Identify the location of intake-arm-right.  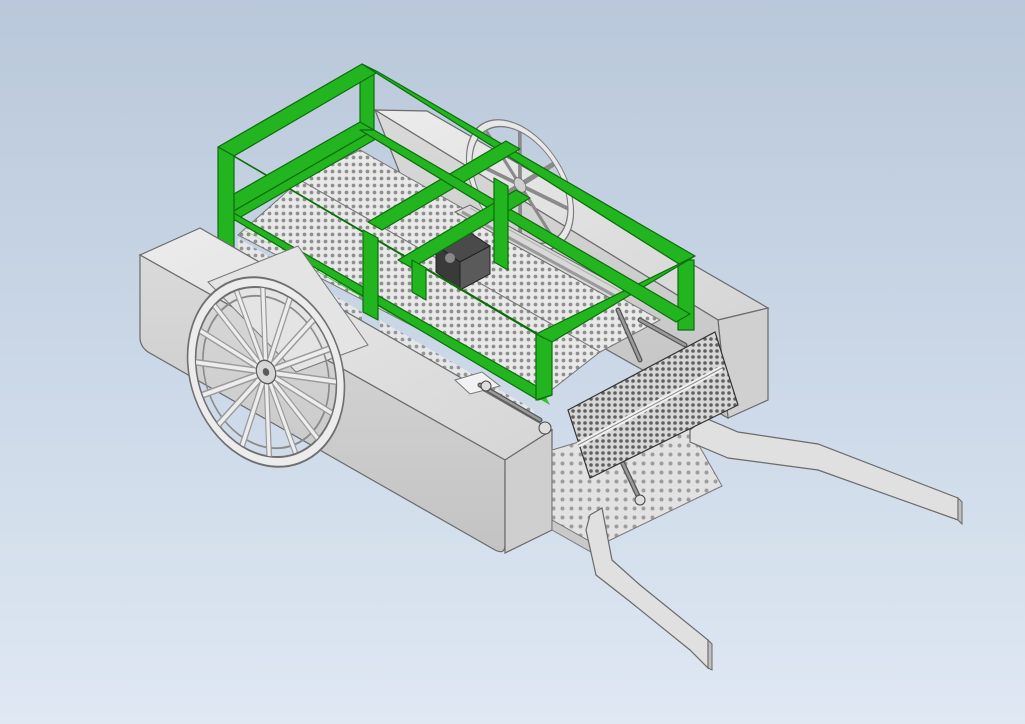
(826, 471).